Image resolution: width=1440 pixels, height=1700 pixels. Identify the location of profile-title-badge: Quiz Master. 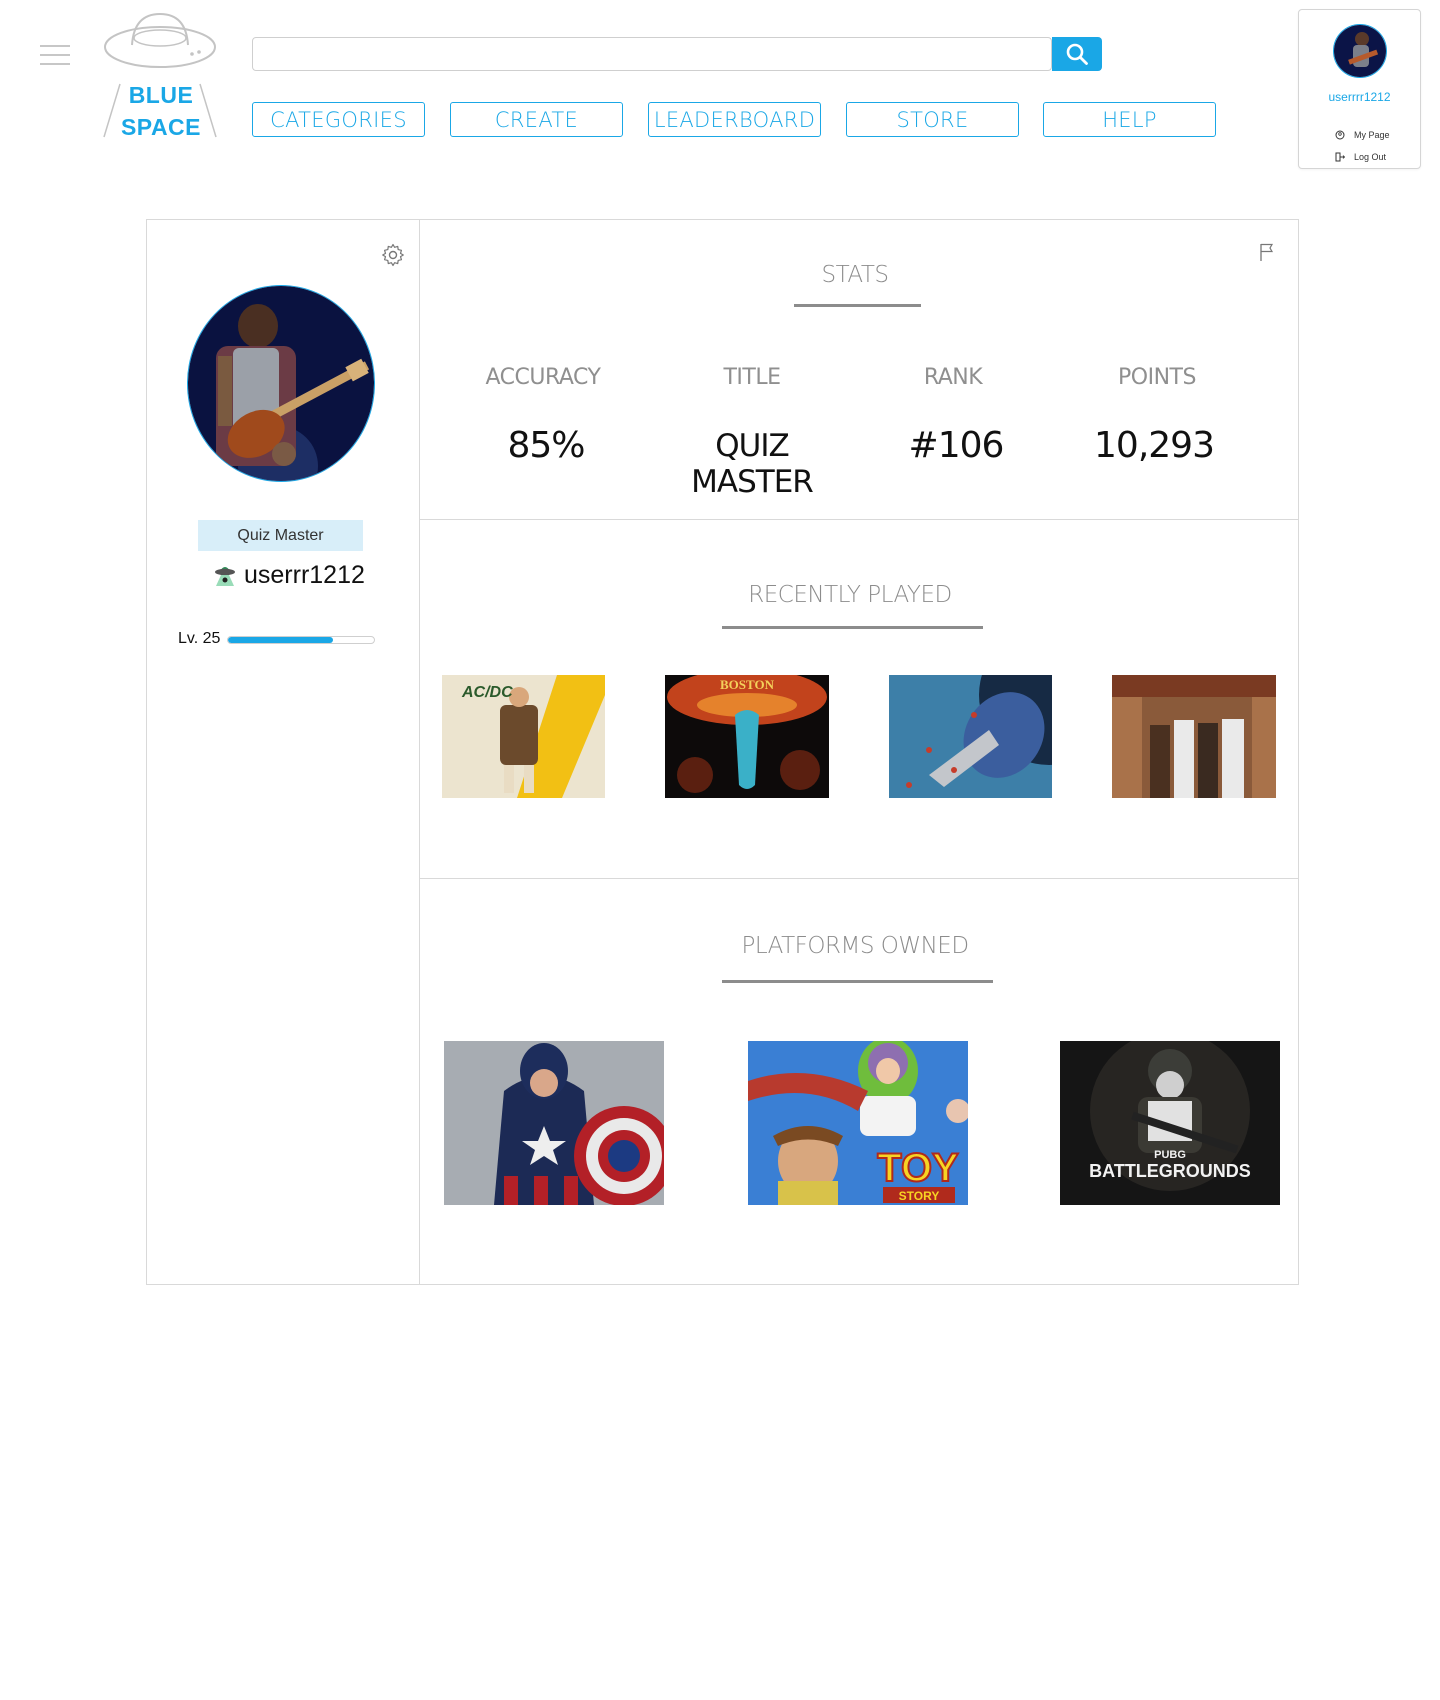
(280, 535).